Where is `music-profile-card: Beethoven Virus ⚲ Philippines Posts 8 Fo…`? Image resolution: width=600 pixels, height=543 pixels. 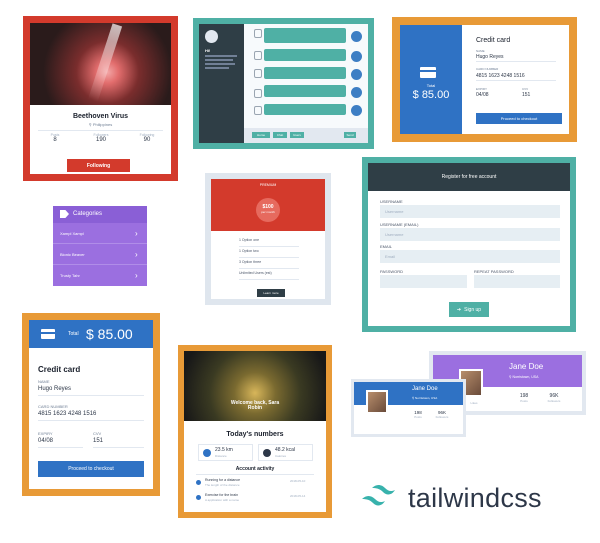 music-profile-card: Beethoven Virus ⚲ Philippines Posts 8 Fo… is located at coordinates (100, 98).